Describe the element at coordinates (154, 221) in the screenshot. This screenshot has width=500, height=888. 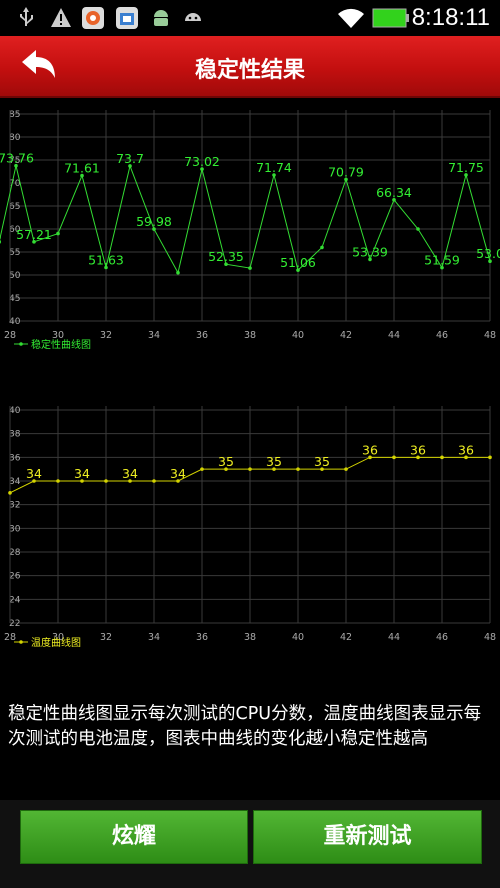
I see `data-label: 59.98` at that location.